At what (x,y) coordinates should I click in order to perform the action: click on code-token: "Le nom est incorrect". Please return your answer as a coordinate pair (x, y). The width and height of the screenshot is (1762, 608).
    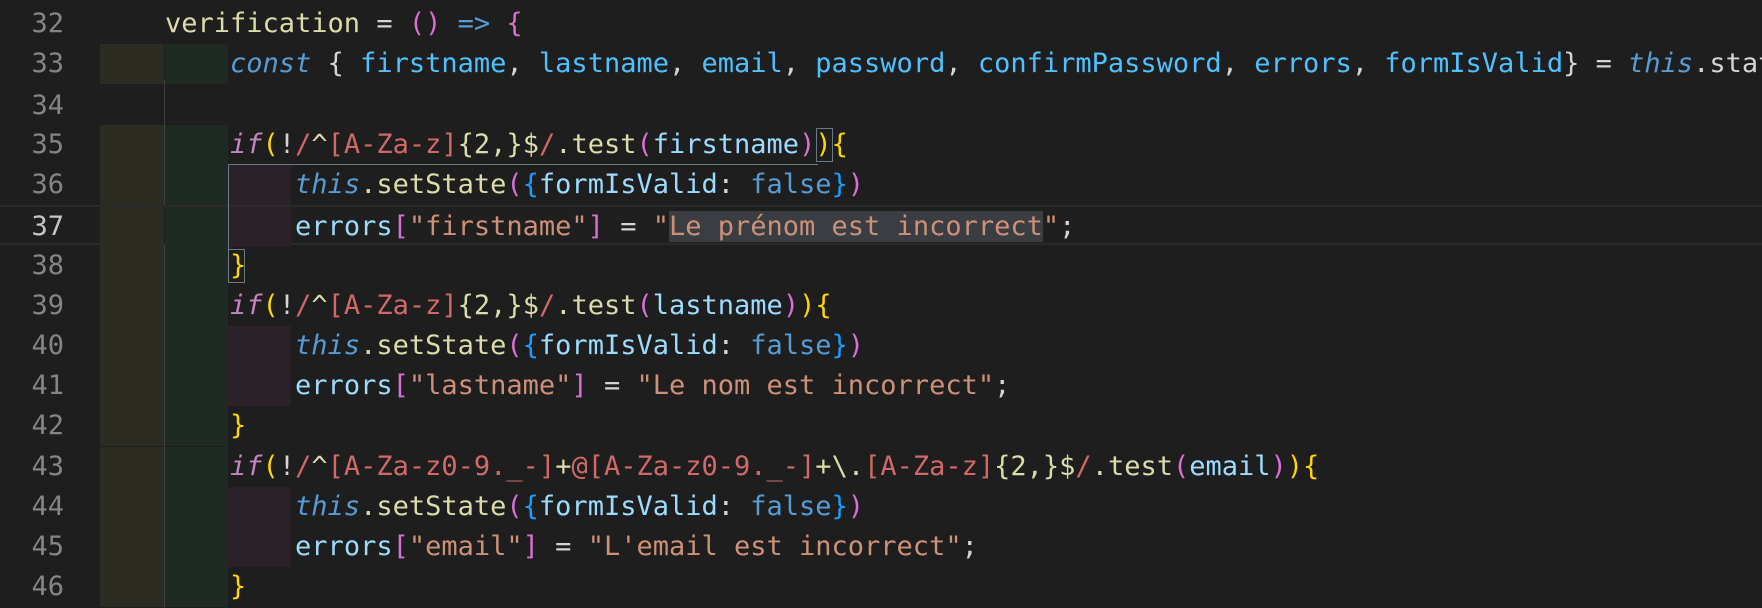
    Looking at the image, I should click on (815, 385).